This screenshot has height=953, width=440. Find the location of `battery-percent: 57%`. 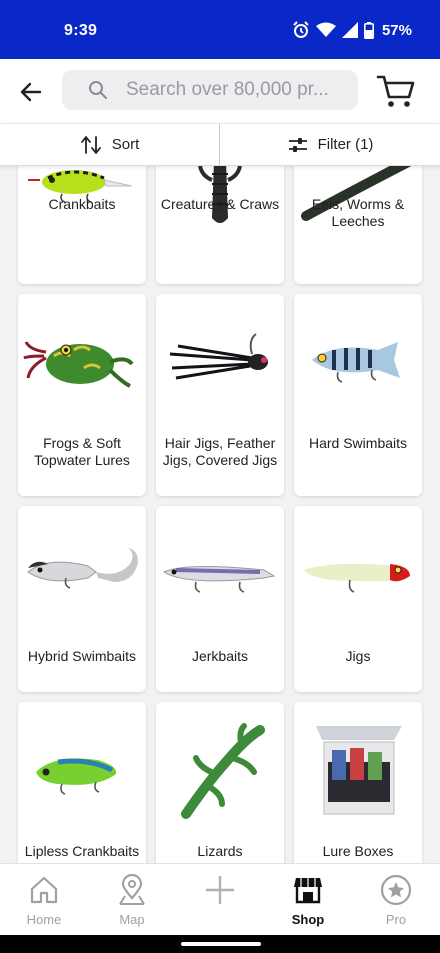

battery-percent: 57% is located at coordinates (396, 30).